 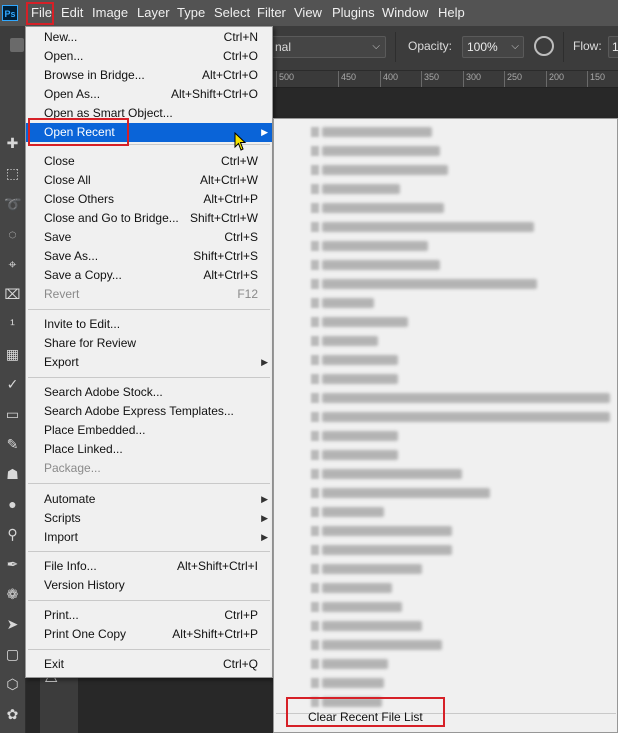 I want to click on menu-item-exit: Exit Ctrl+Q, so click(x=149, y=664).